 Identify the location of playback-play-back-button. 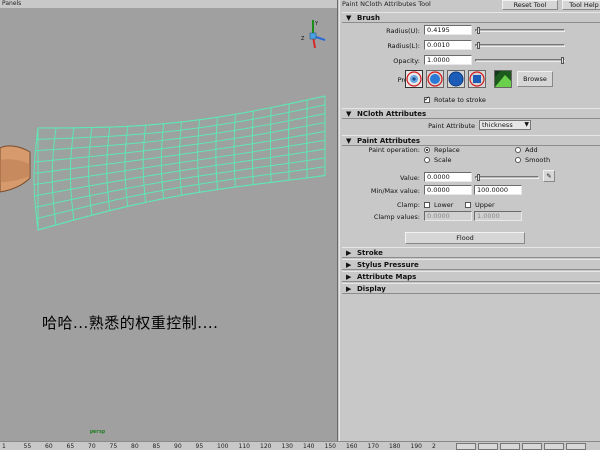
(510, 446).